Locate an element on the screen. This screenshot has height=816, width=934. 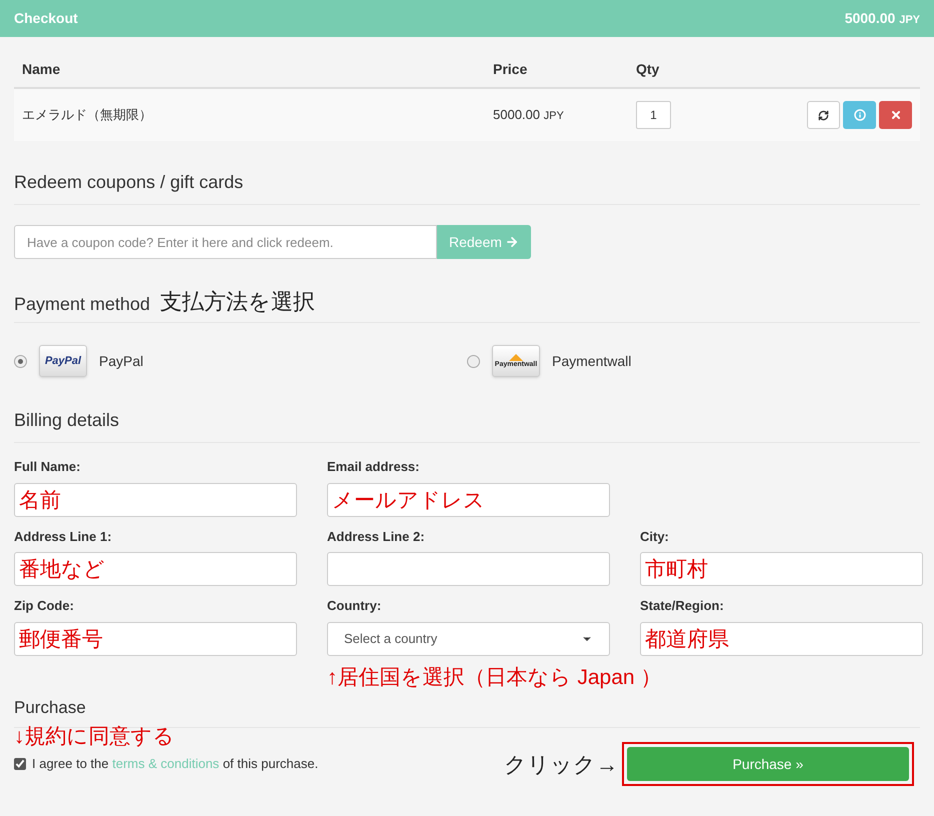
field-label: Address Line 1: is located at coordinates (63, 537).